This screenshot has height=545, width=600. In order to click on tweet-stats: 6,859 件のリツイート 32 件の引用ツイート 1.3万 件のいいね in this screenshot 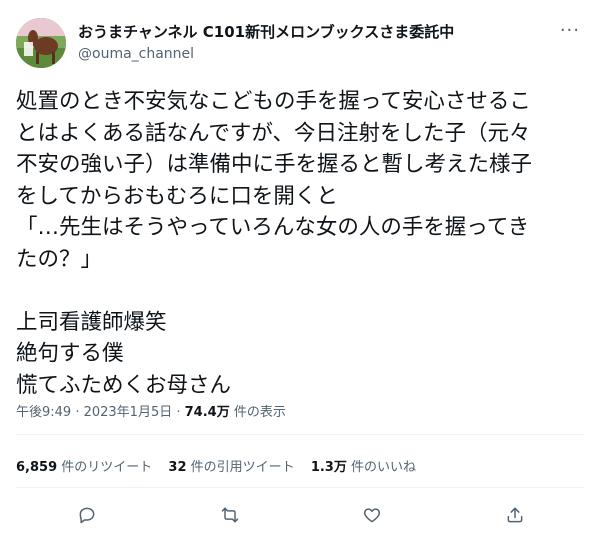, I will do `click(222, 465)`.